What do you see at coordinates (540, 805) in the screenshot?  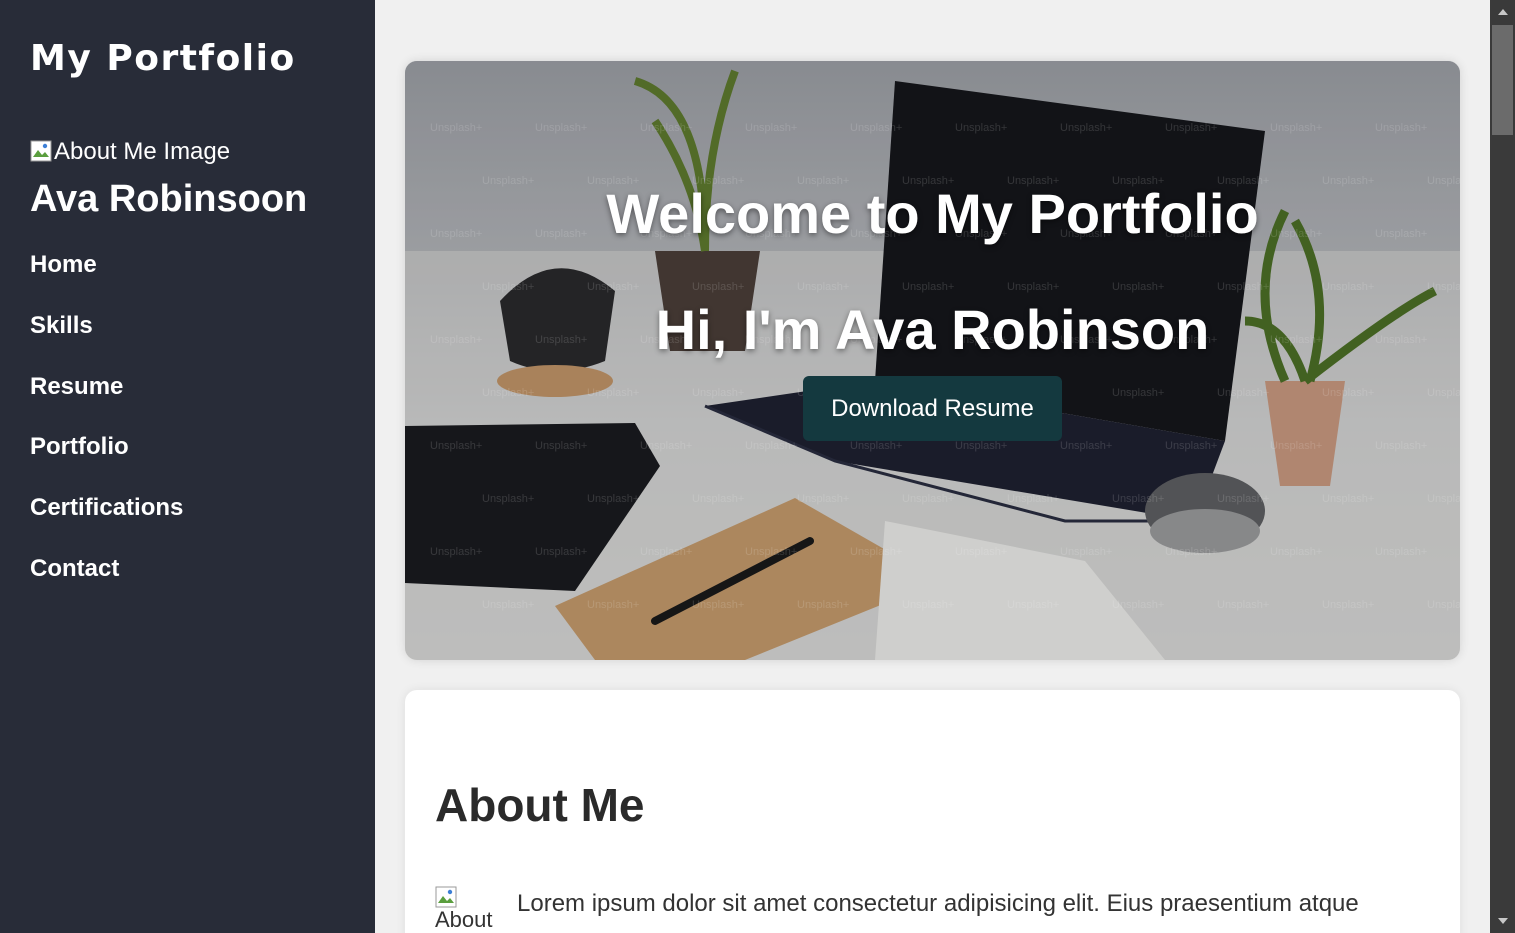 I see `about-title: About Me` at bounding box center [540, 805].